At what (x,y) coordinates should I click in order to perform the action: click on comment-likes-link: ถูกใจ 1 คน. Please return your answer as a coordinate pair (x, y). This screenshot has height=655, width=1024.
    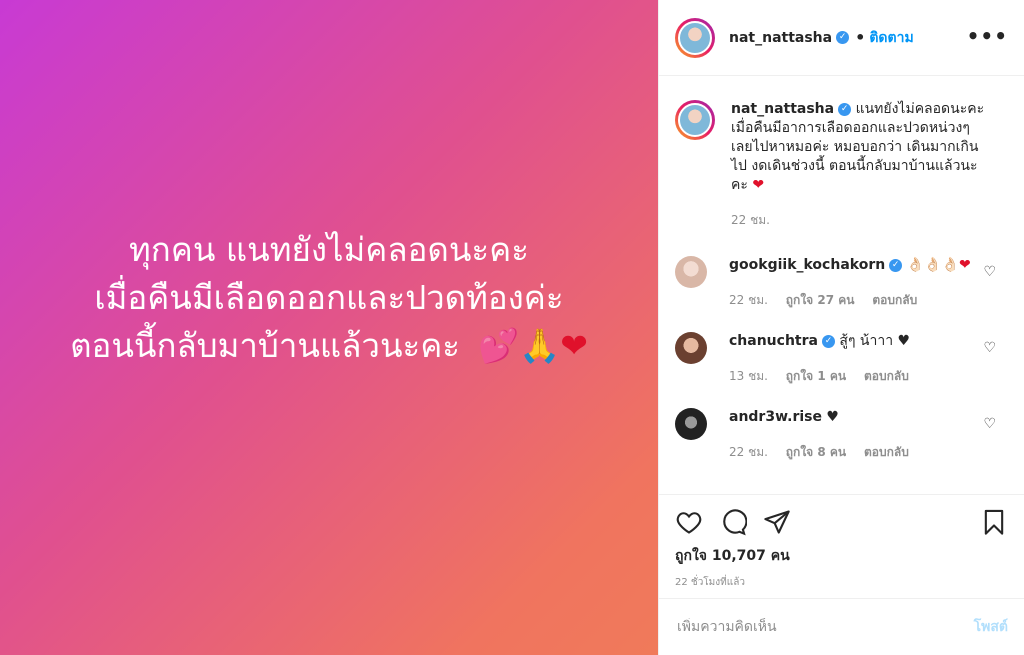
    Looking at the image, I should click on (816, 376).